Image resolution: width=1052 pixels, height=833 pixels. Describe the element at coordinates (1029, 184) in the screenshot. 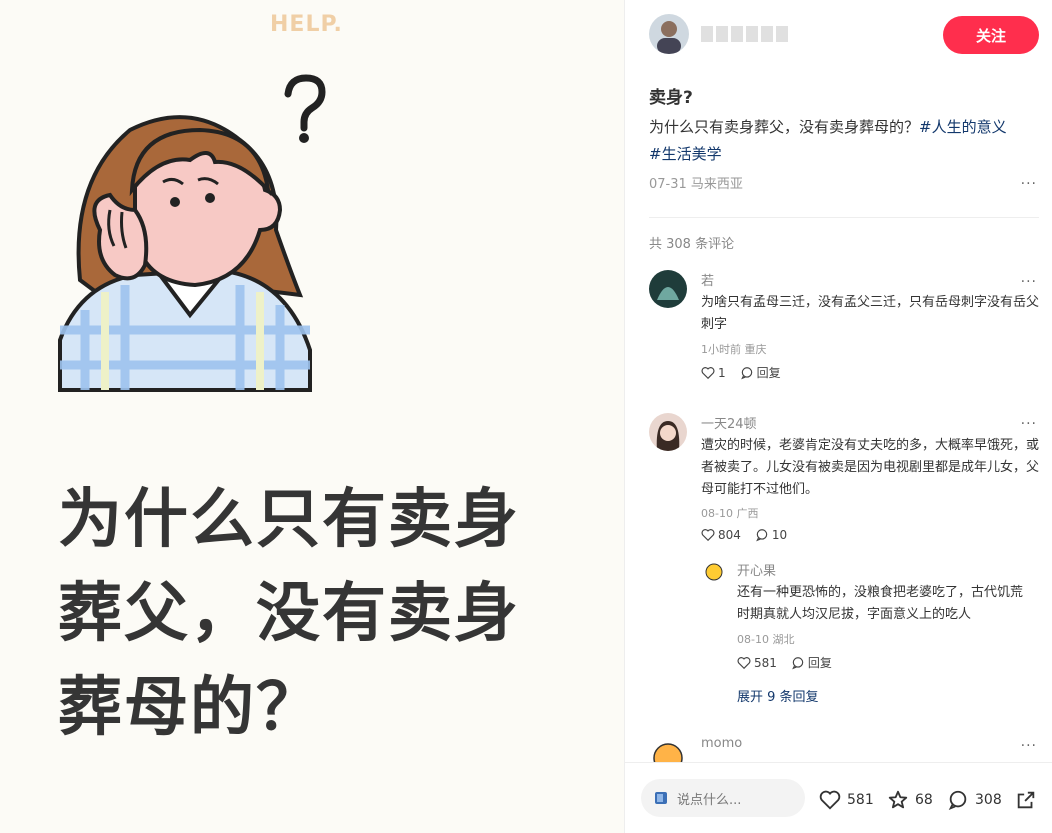

I see `post-more-icon: ···` at that location.